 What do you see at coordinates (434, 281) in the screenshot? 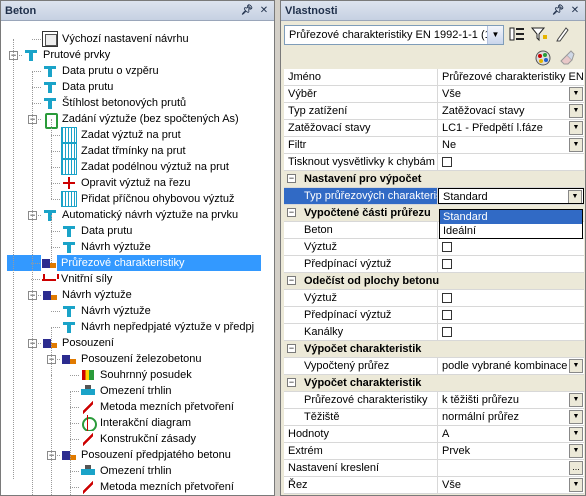
I see `property-category: − Odečíst od plochy betonu` at bounding box center [434, 281].